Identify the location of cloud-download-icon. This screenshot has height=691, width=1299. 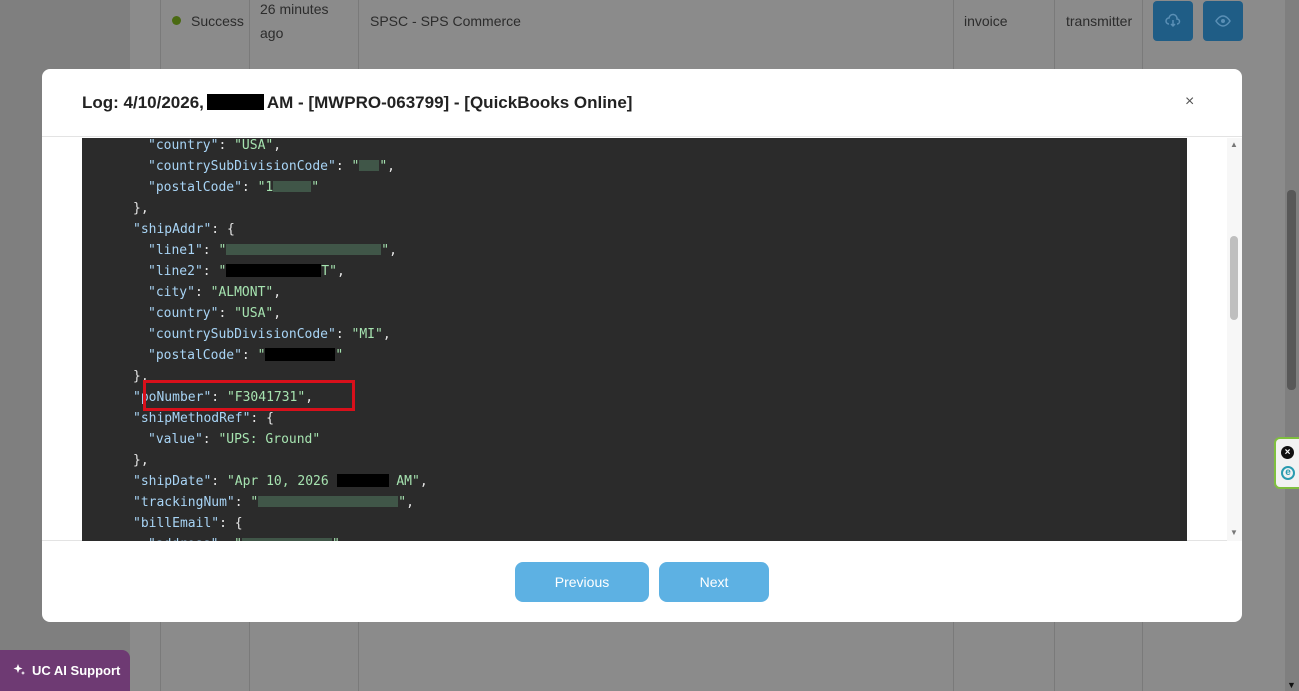
(1173, 20).